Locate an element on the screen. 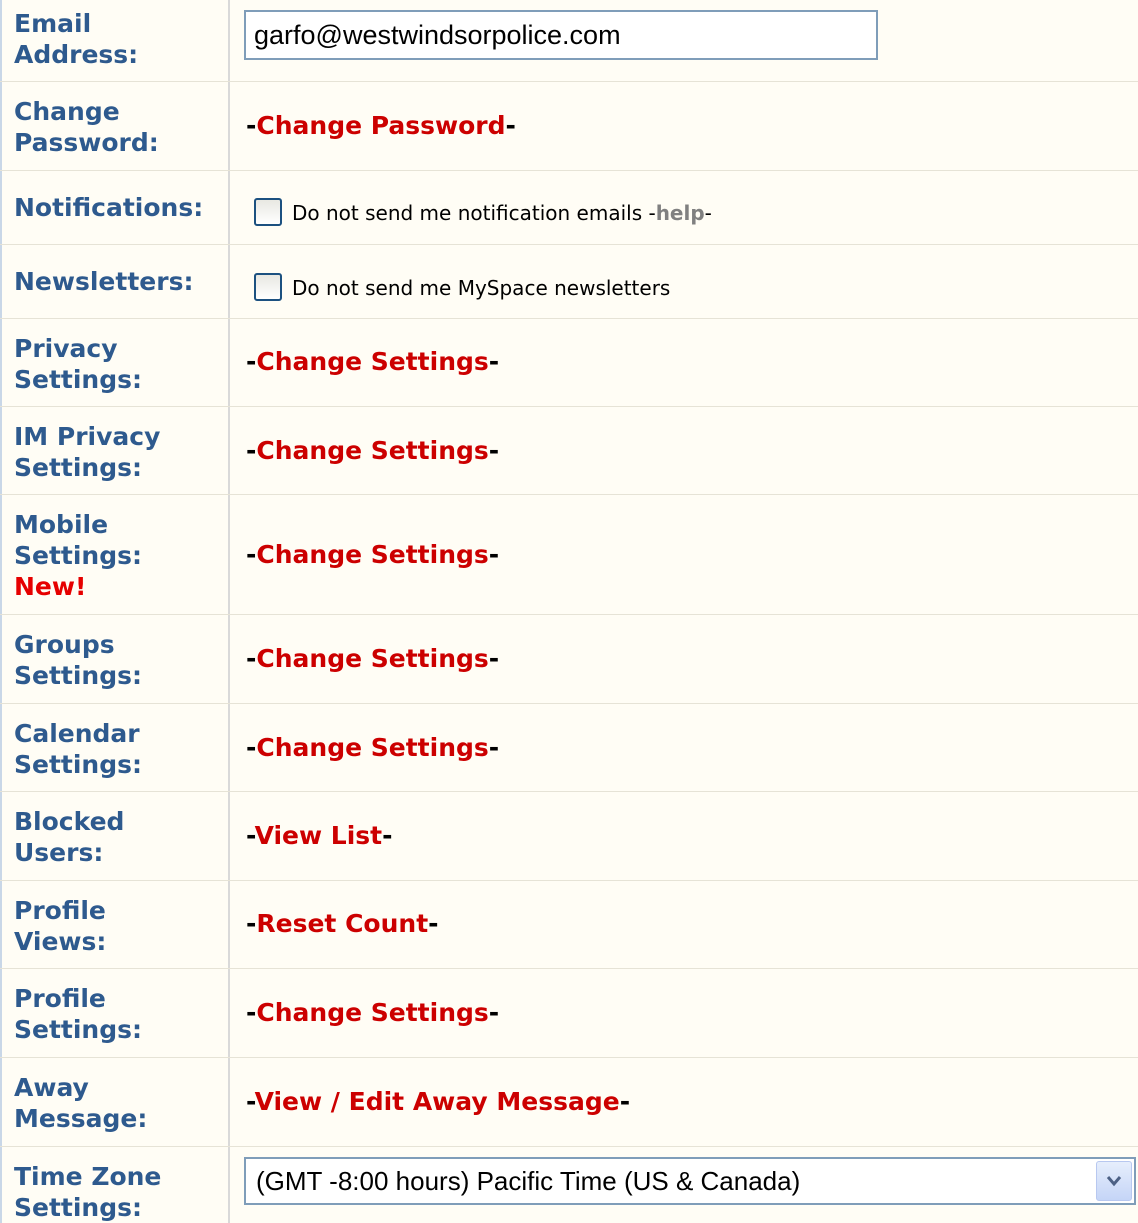 This screenshot has width=1138, height=1223. row-profile-views: Profile Views: -Reset Count- is located at coordinates (569, 925).